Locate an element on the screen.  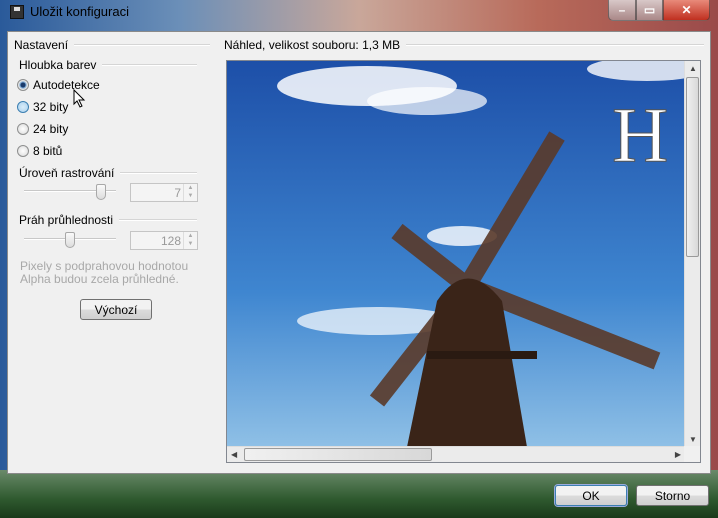
radio-24bit: 24 bity is located at coordinates (42, 129).